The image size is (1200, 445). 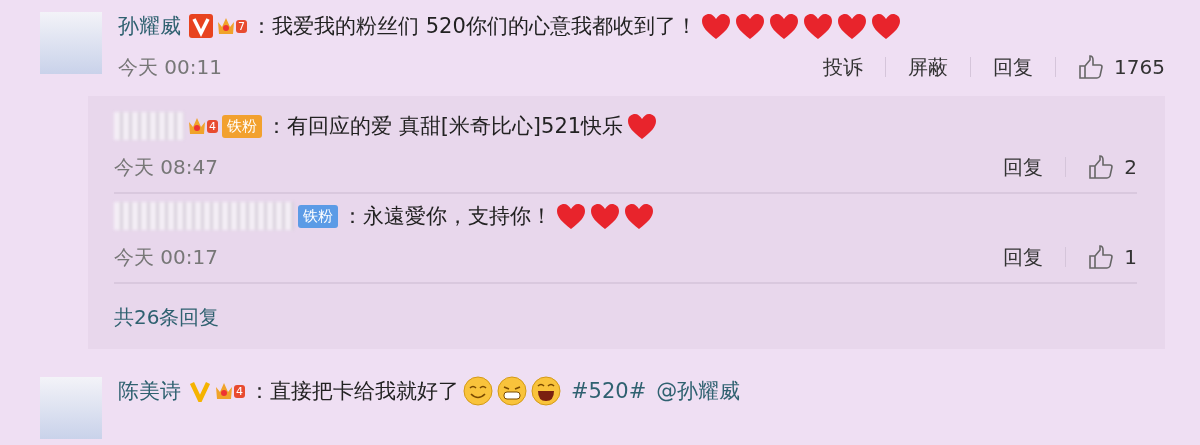 I want to click on like-count: 2, so click(x=1130, y=167).